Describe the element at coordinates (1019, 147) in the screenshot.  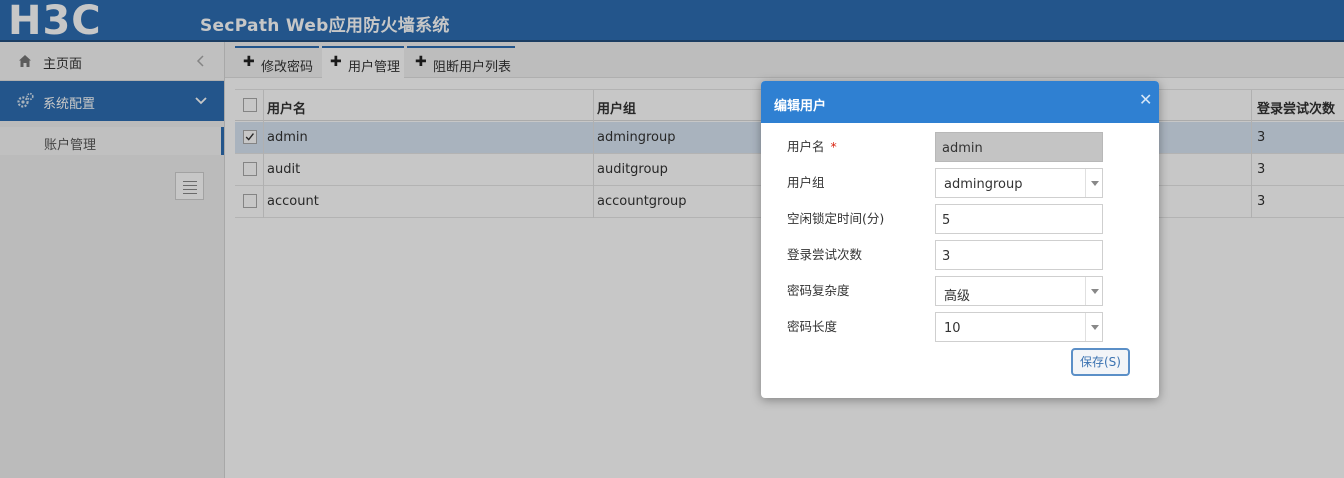
I see `username-input: admin` at that location.